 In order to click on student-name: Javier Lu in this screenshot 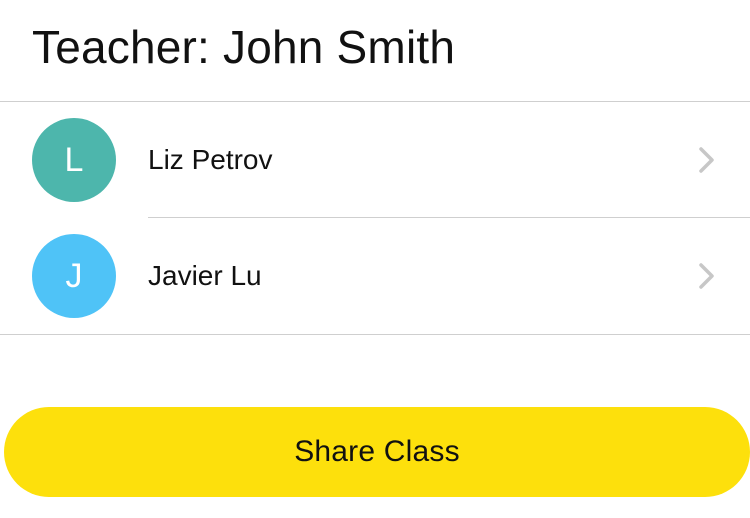, I will do `click(205, 275)`.